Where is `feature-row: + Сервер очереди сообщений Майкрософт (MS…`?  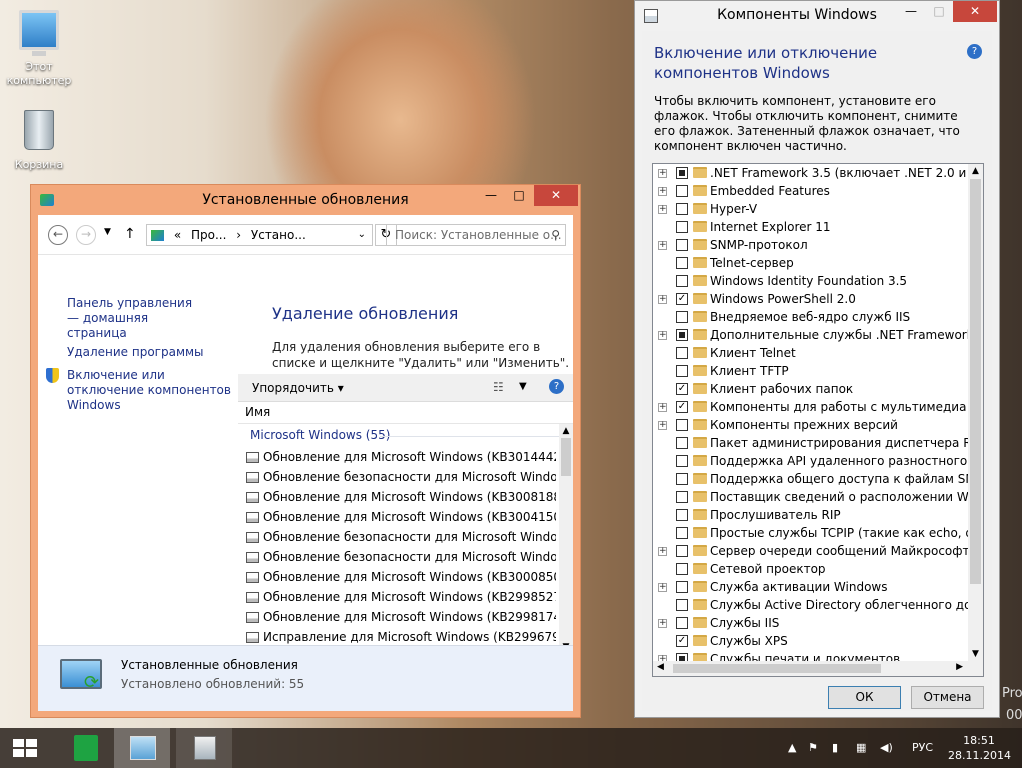
feature-row: + Сервер очереди сообщений Майкрософт (MS… is located at coordinates (818, 551).